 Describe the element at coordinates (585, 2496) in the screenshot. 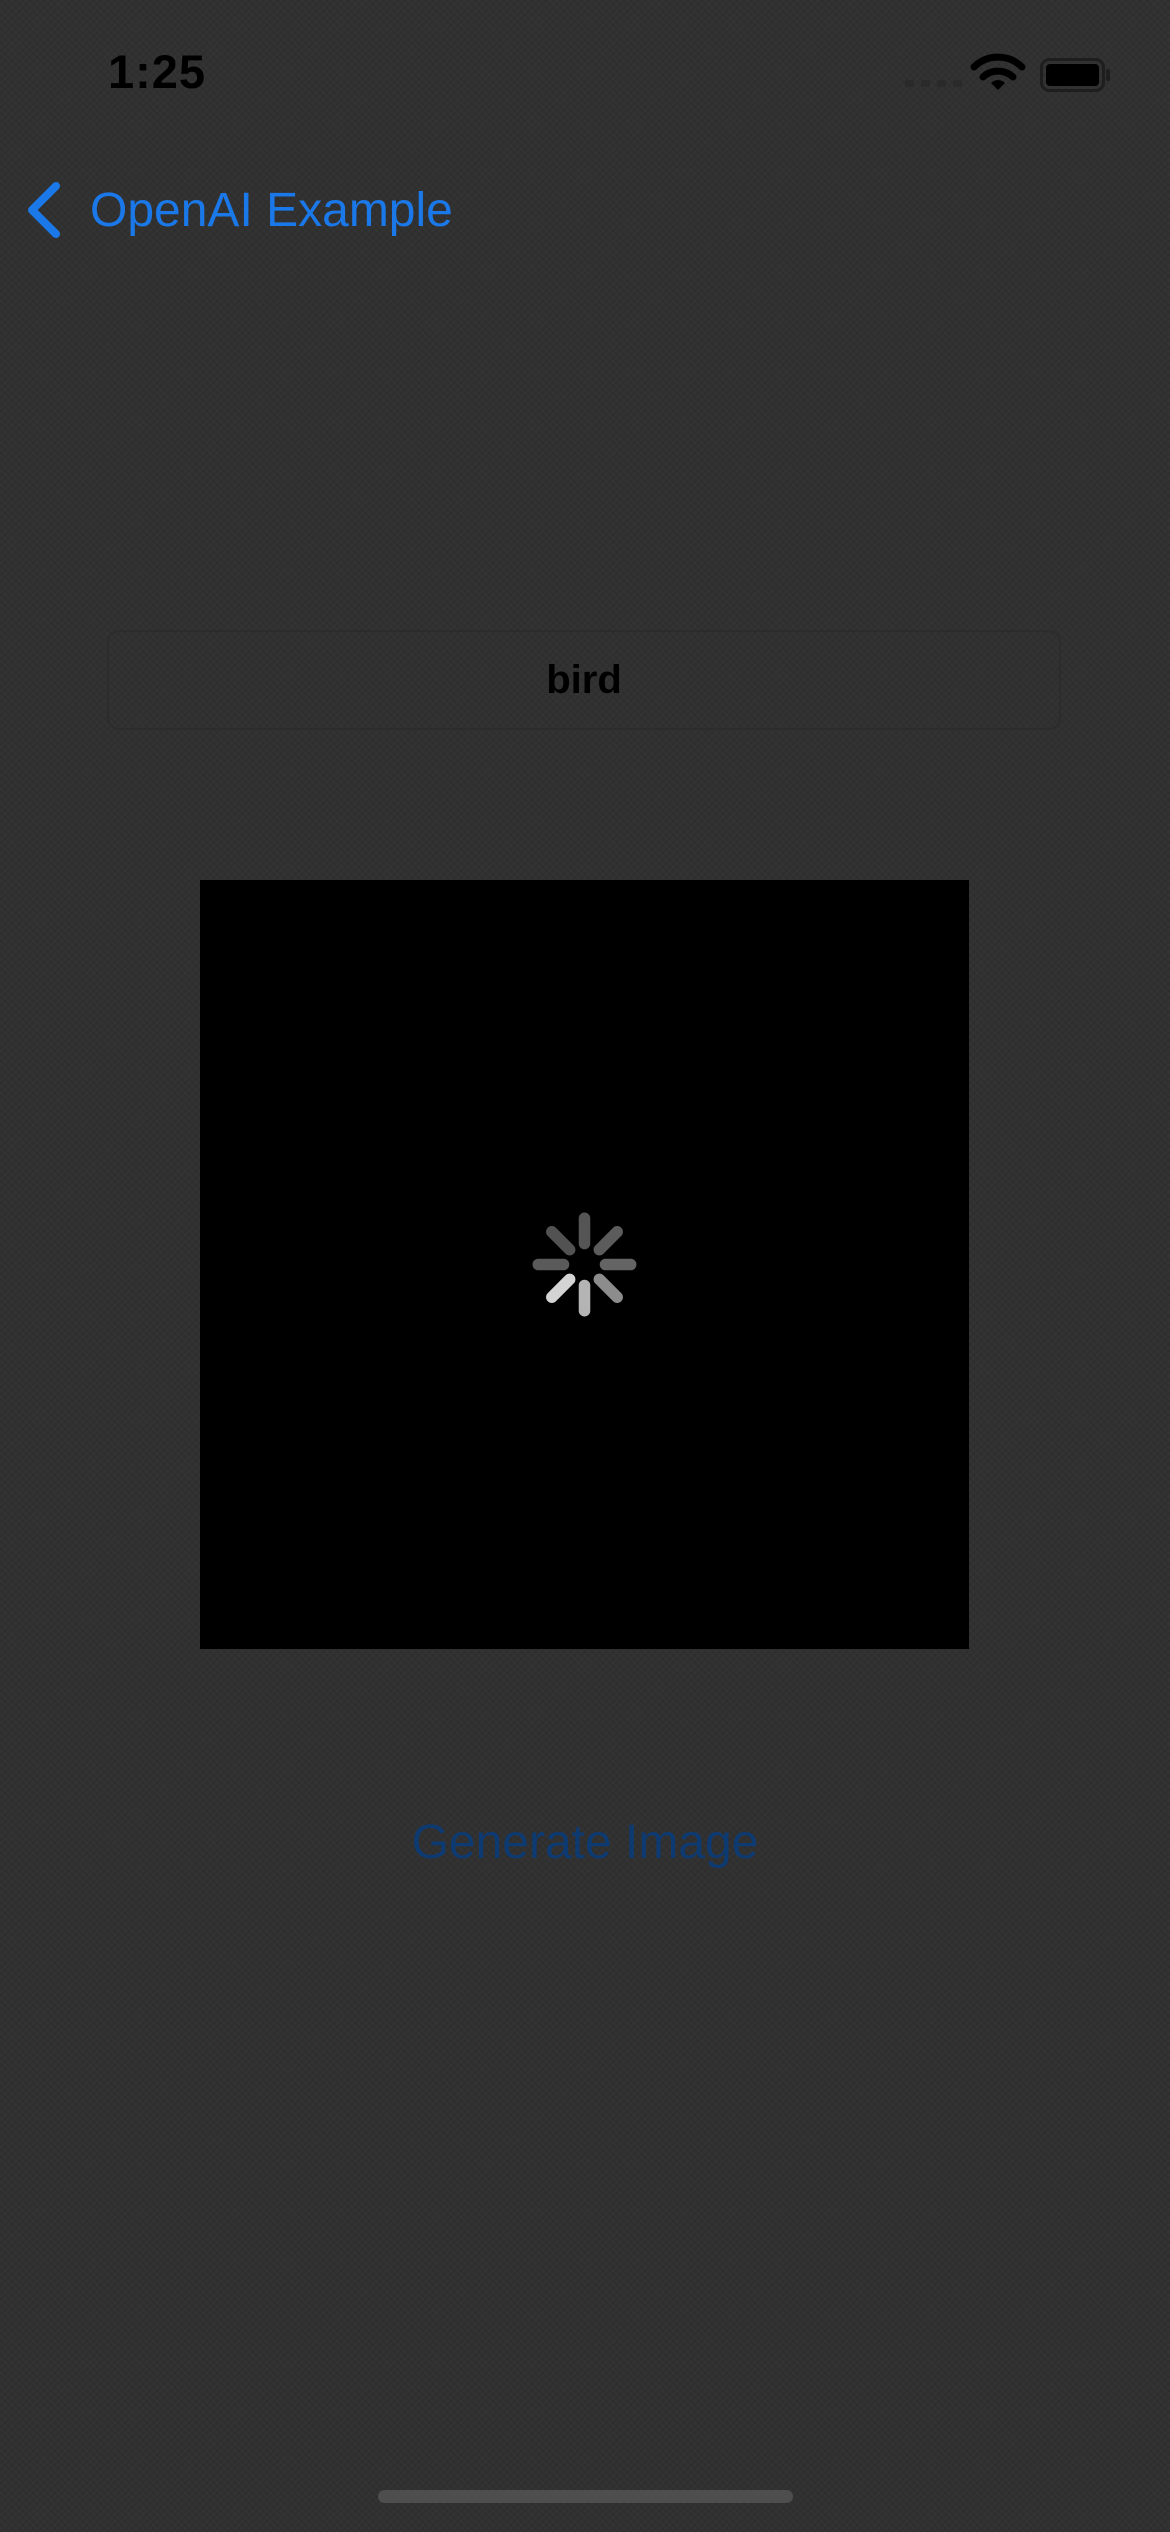

I see `home-indicator` at that location.